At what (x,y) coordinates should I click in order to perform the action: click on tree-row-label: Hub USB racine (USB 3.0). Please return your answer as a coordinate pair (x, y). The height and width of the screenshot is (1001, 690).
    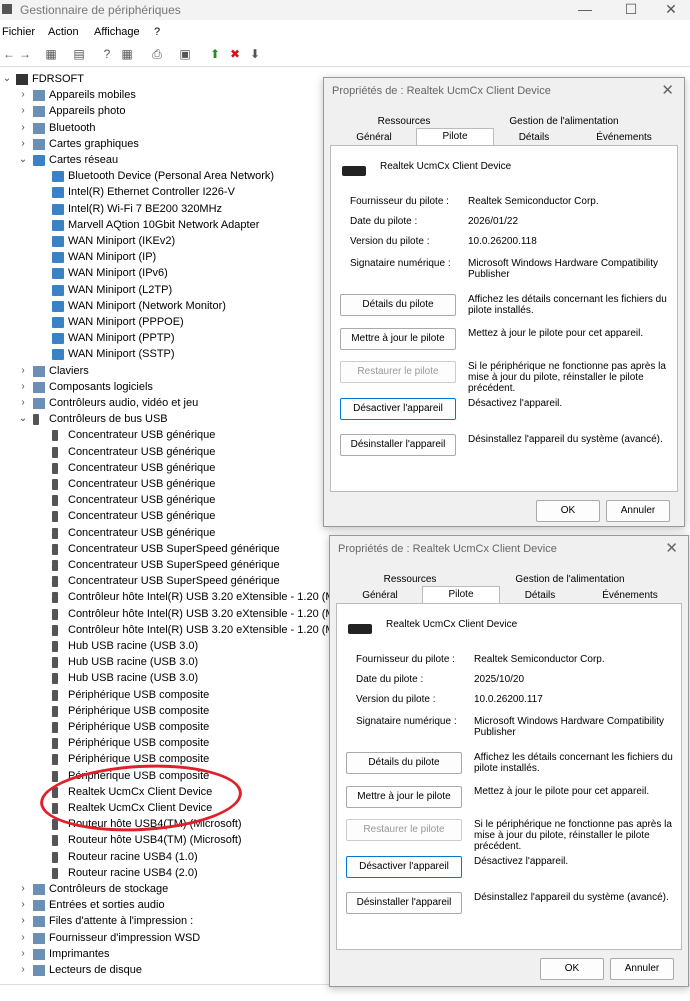
    Looking at the image, I should click on (133, 646).